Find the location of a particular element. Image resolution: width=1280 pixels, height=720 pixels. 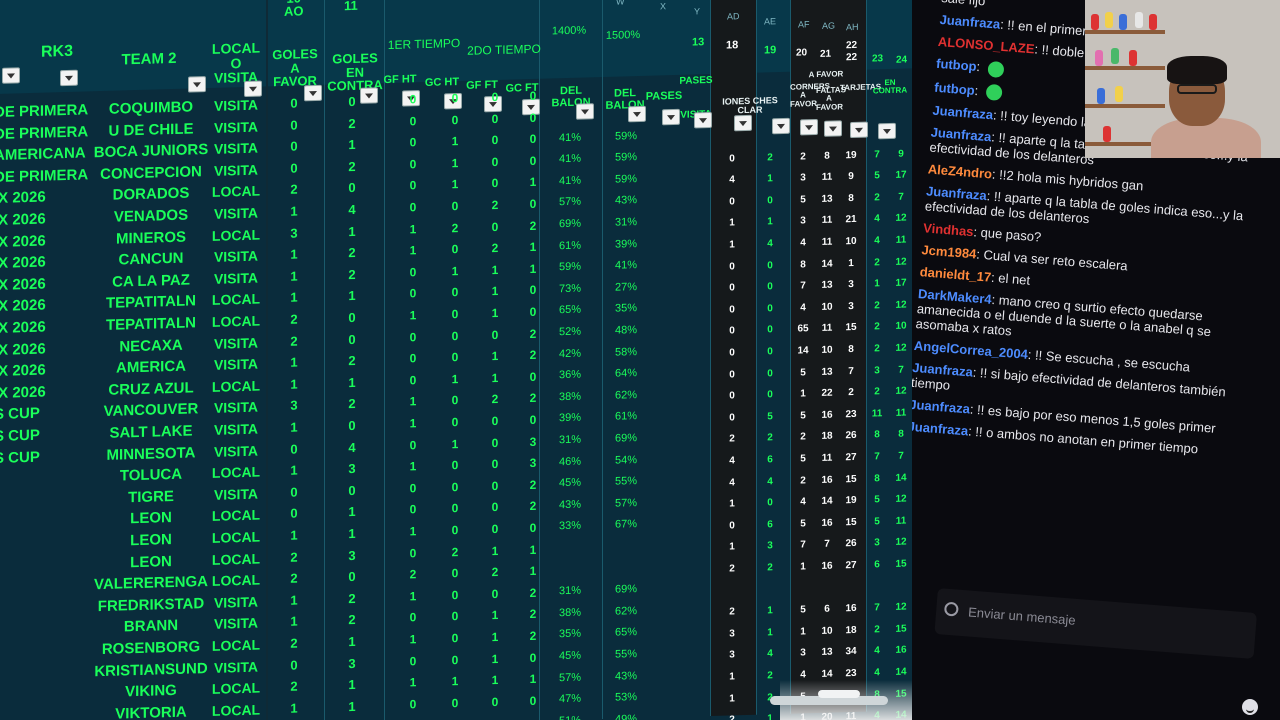

cell-team: NECAXA is located at coordinates (151, 346).